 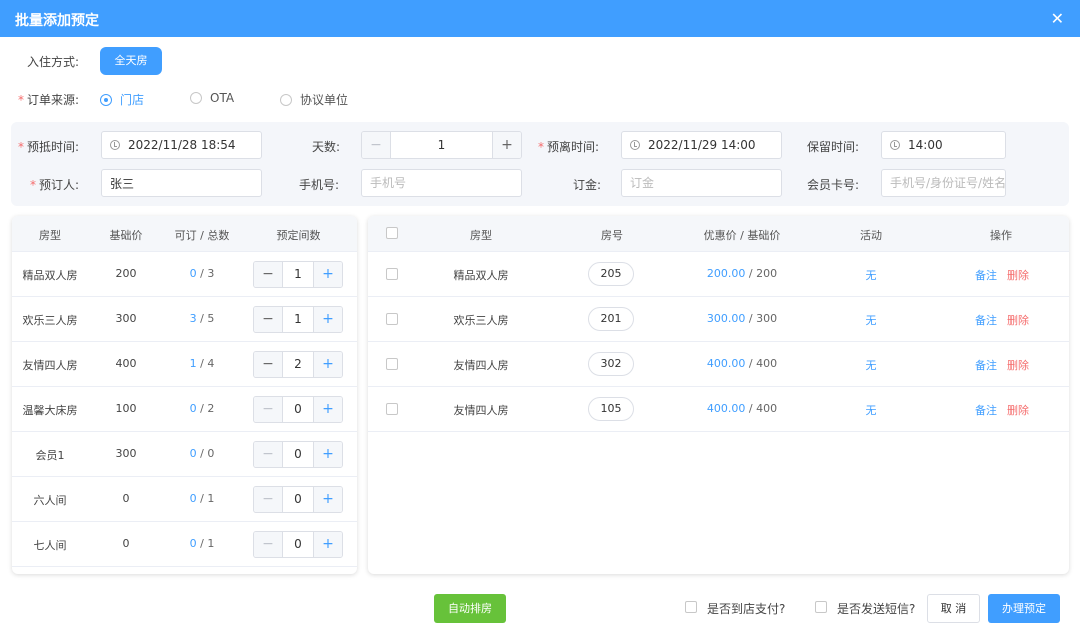 I want to click on available-count: 3, so click(x=193, y=318).